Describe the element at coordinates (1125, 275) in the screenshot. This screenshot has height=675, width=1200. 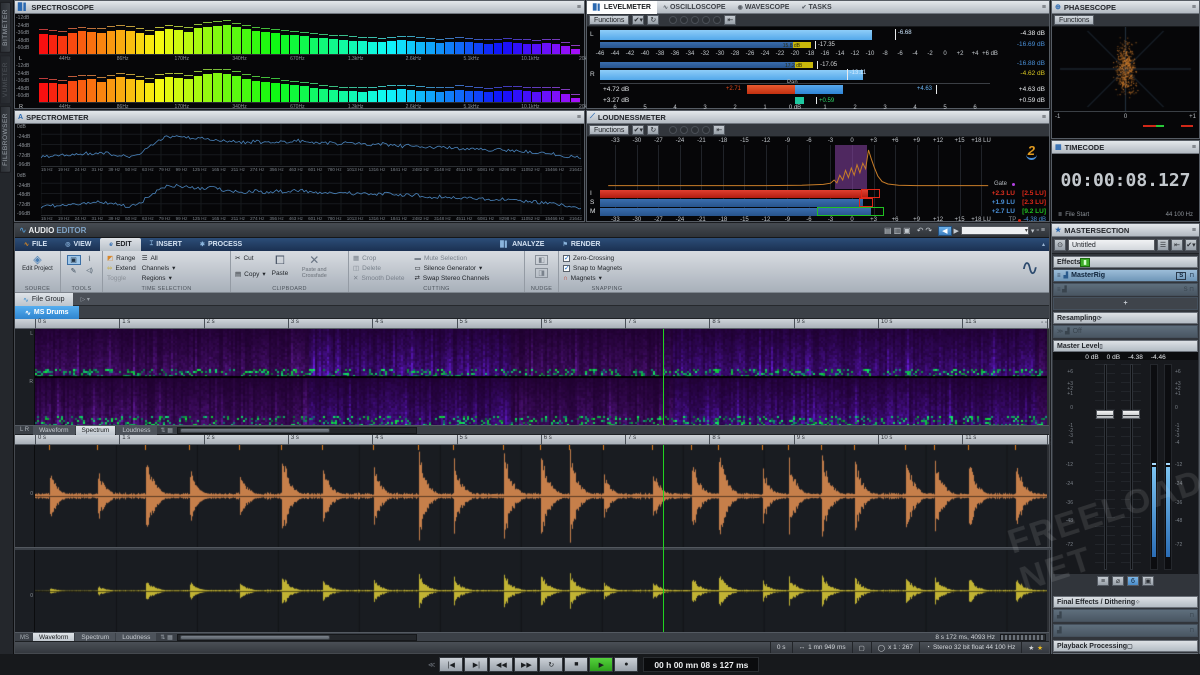
I see `effect-slot-masterrig: ≡ ▟ MasterRig S ⊓` at that location.